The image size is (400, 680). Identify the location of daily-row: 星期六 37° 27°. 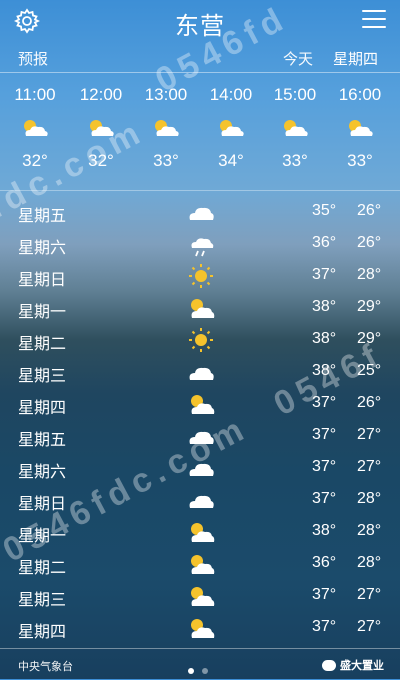
(200, 468).